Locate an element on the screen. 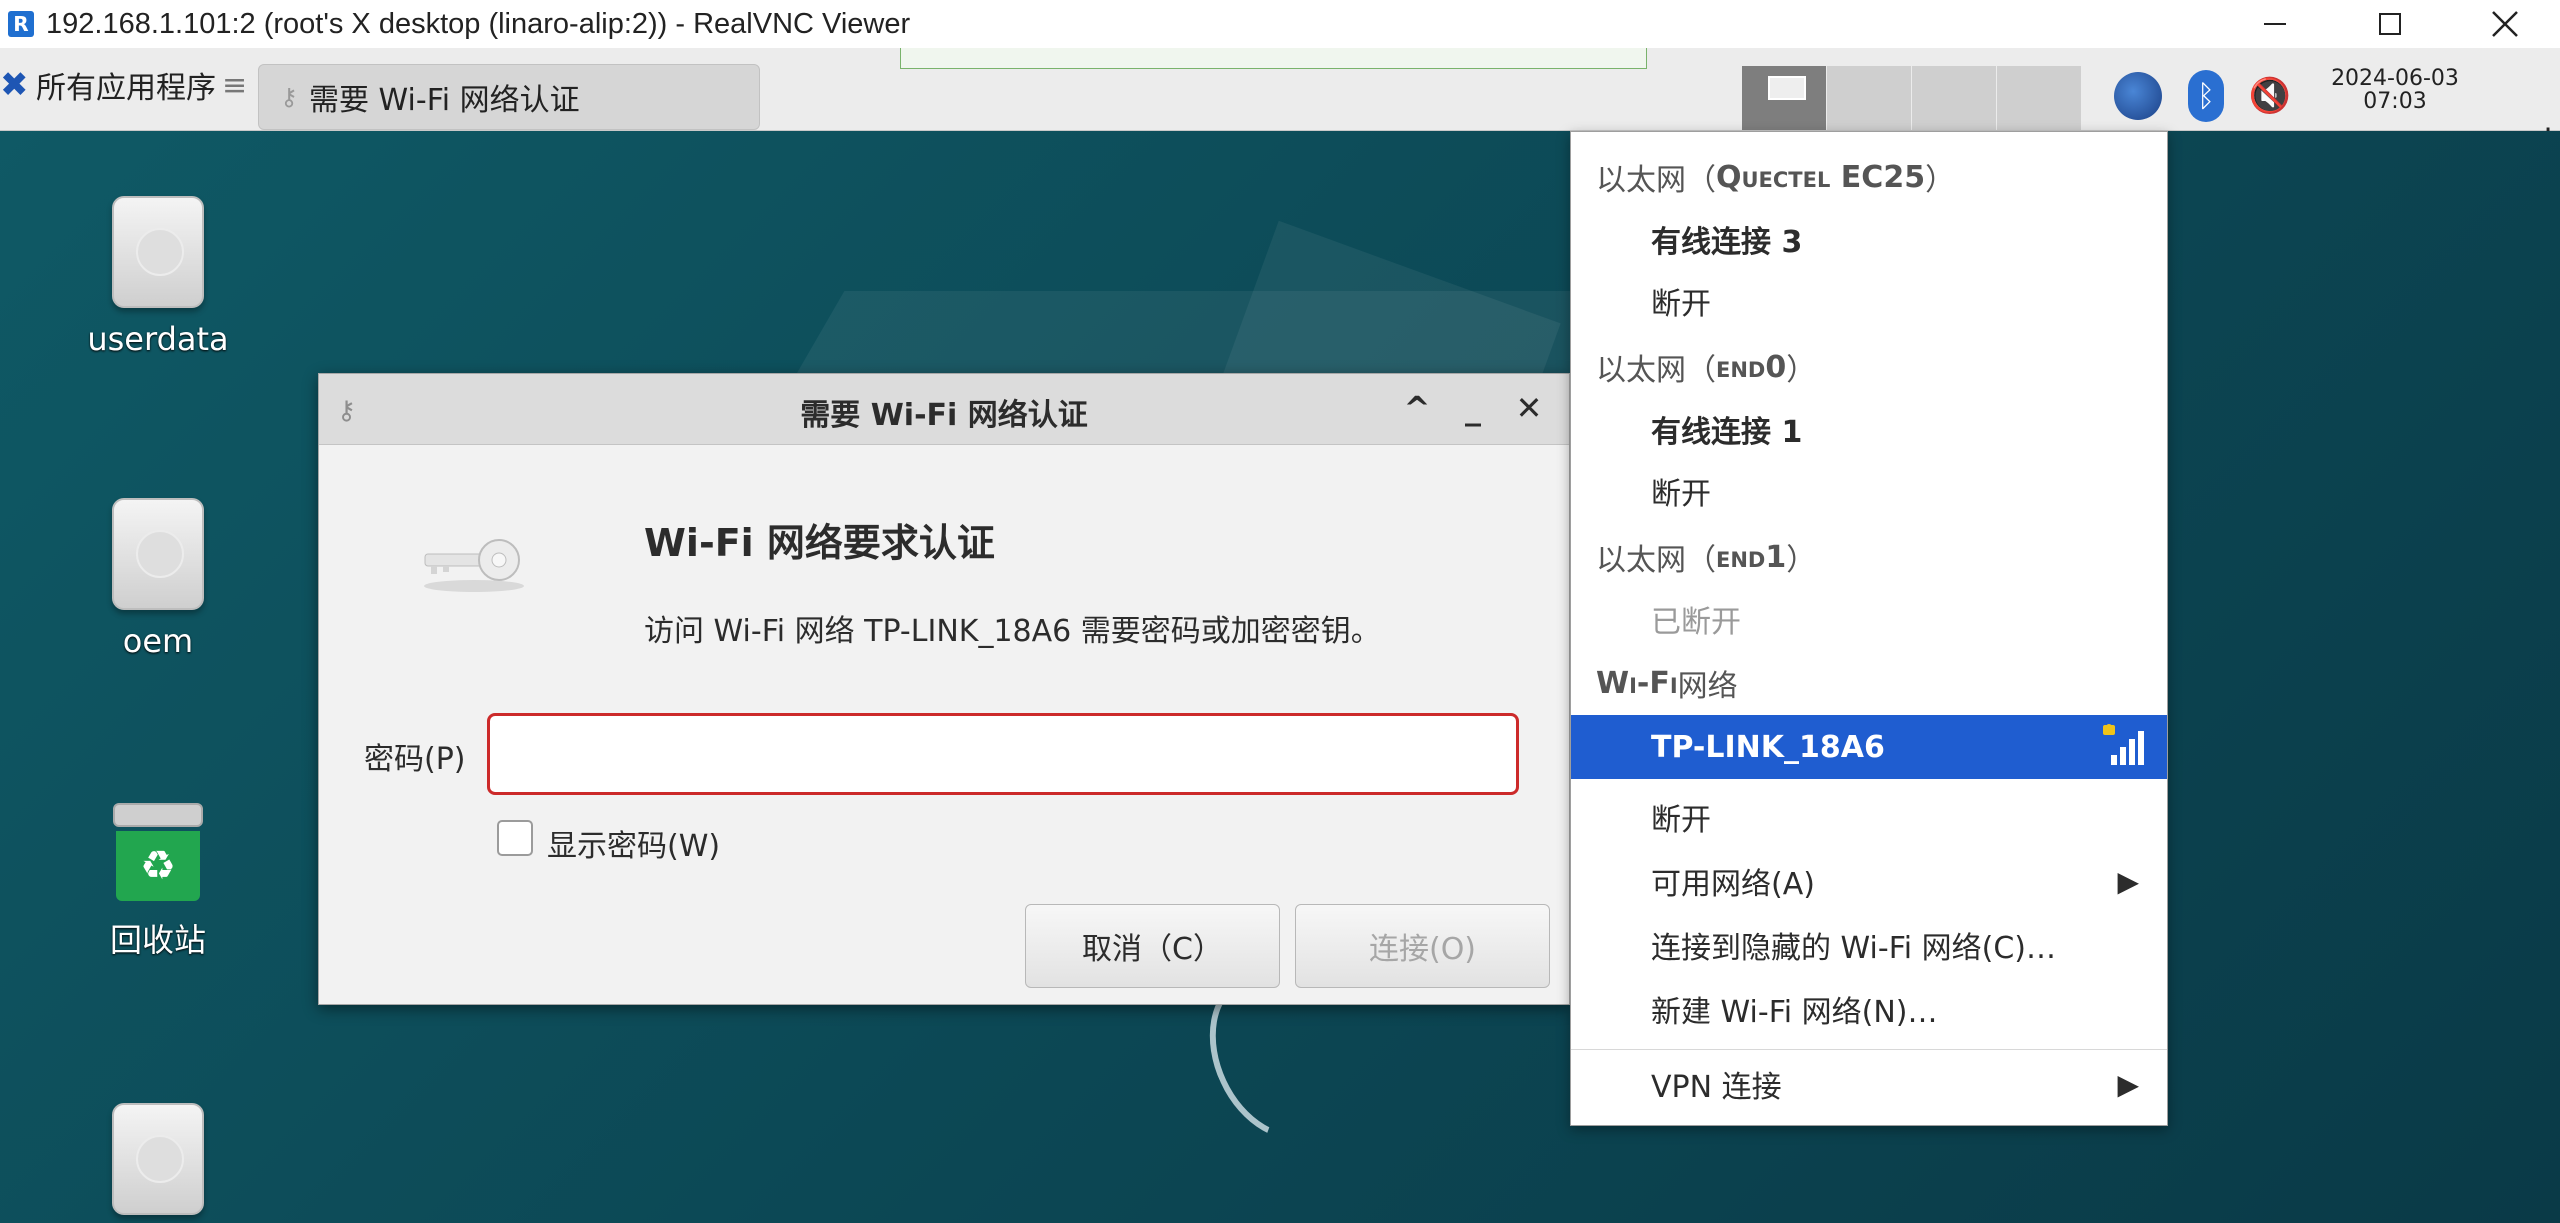  menu-item-wifi-network: TP-LINK_18A6 is located at coordinates (1869, 747).